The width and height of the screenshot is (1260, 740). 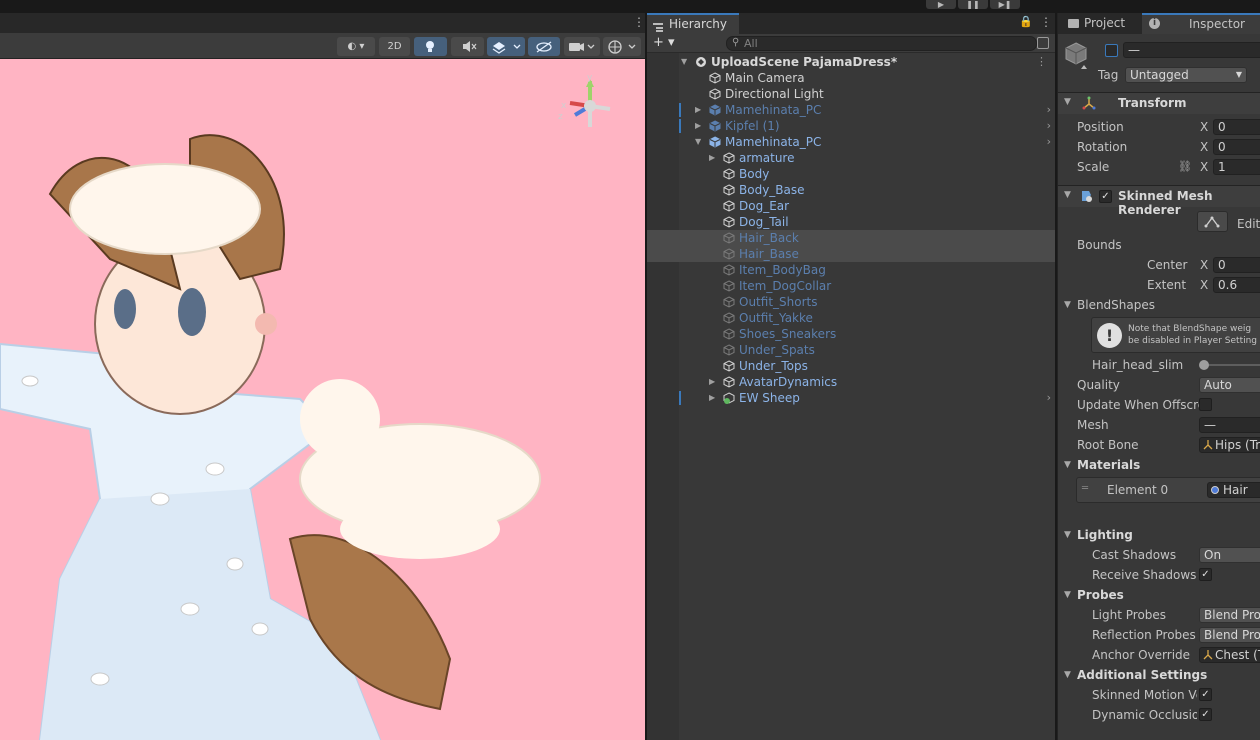 What do you see at coordinates (851, 382) in the screenshot?
I see `hierarchy-row: ▶ AvatarDynamics` at bounding box center [851, 382].